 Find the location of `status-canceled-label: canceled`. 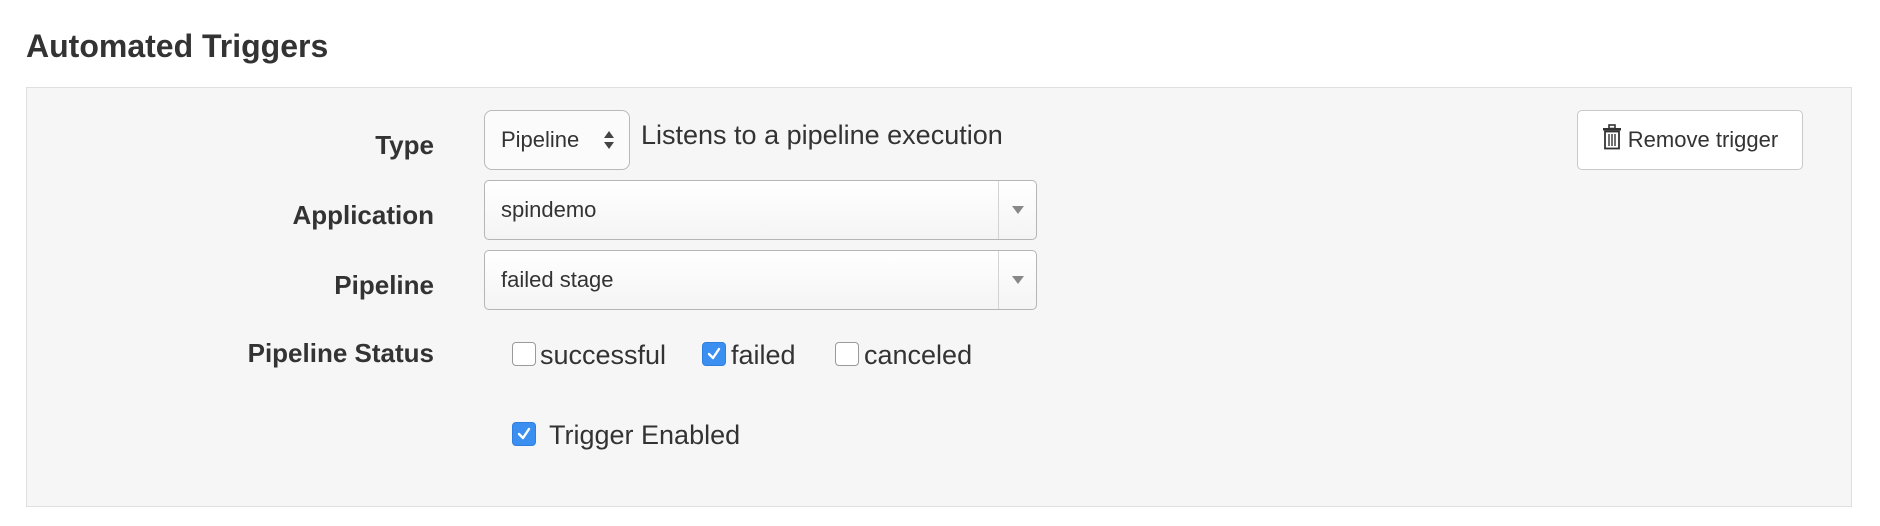

status-canceled-label: canceled is located at coordinates (918, 355).